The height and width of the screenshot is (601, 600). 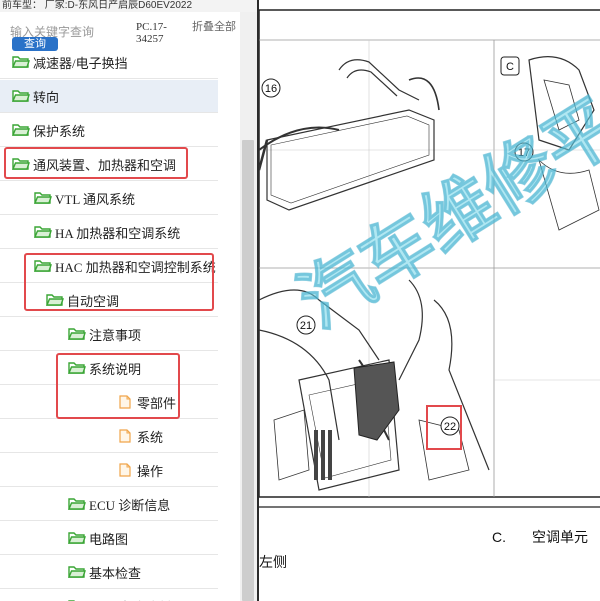 What do you see at coordinates (135, 267) in the screenshot?
I see `tree-item-label: HAC 加热器和空调控制系统` at bounding box center [135, 267].